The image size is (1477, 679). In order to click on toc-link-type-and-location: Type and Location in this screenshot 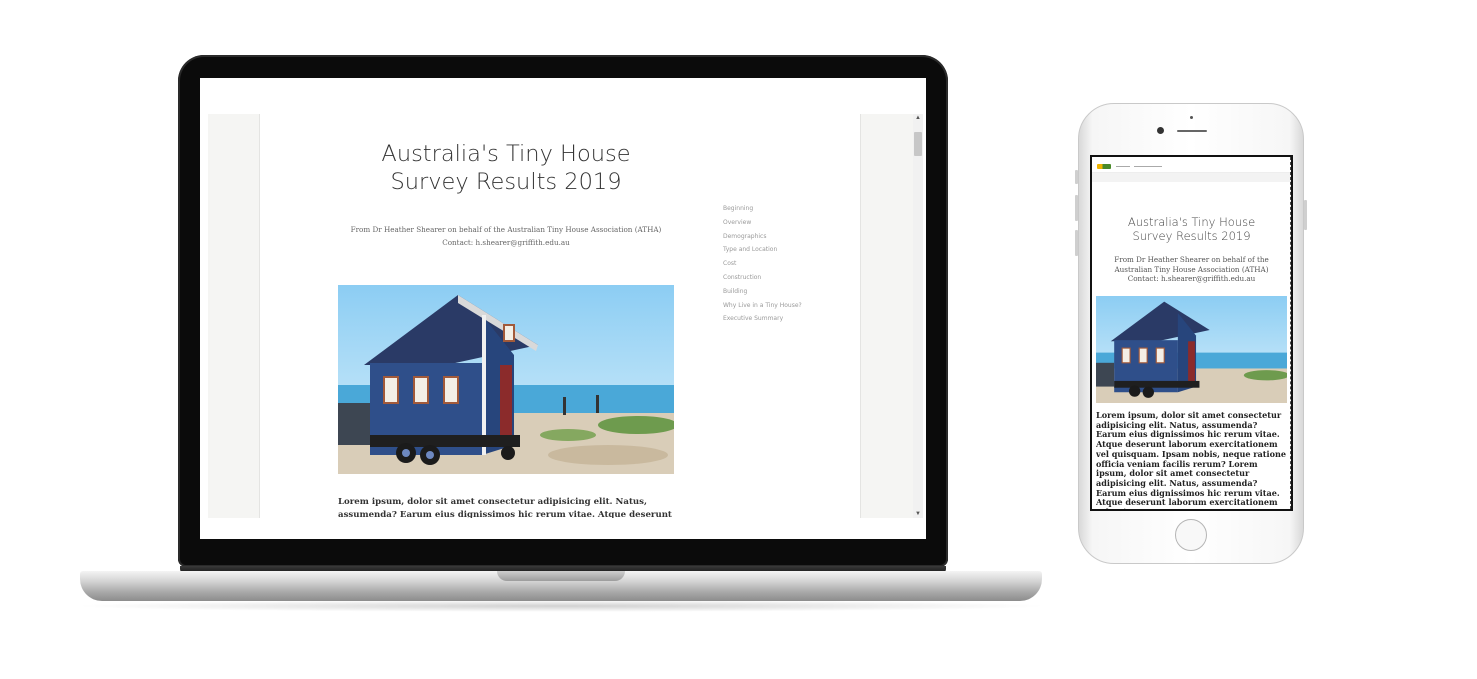, I will do `click(762, 250)`.